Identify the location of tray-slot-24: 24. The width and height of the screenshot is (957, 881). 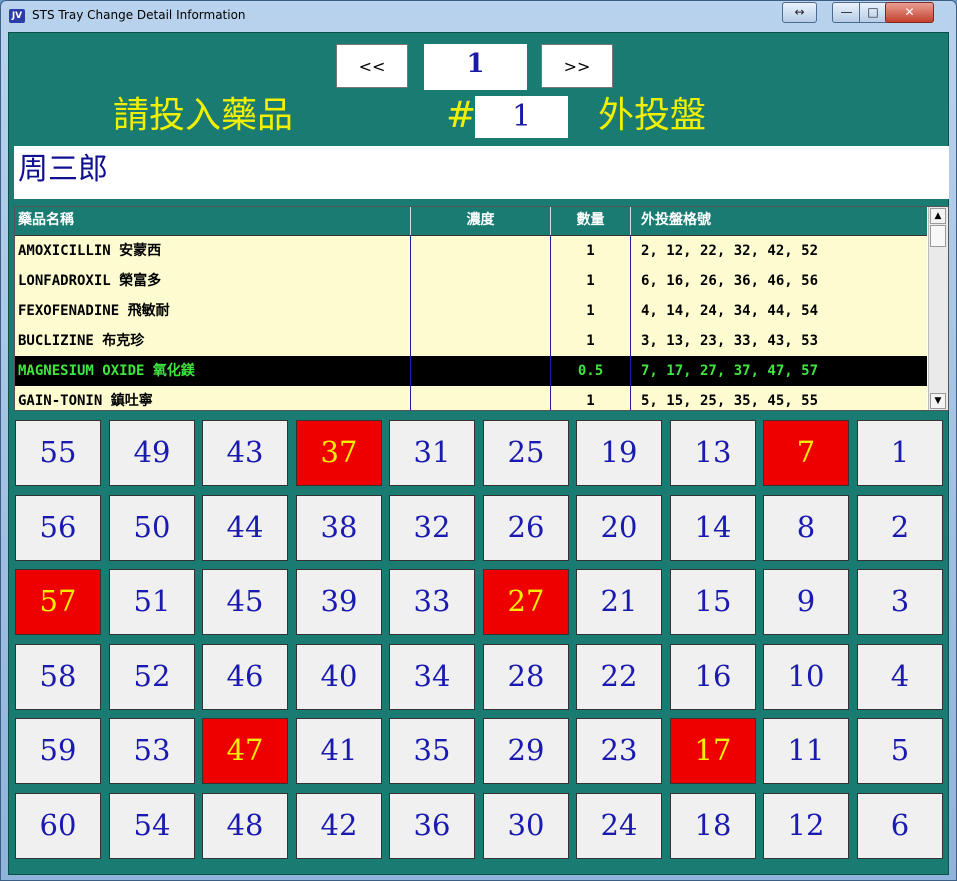
(619, 825).